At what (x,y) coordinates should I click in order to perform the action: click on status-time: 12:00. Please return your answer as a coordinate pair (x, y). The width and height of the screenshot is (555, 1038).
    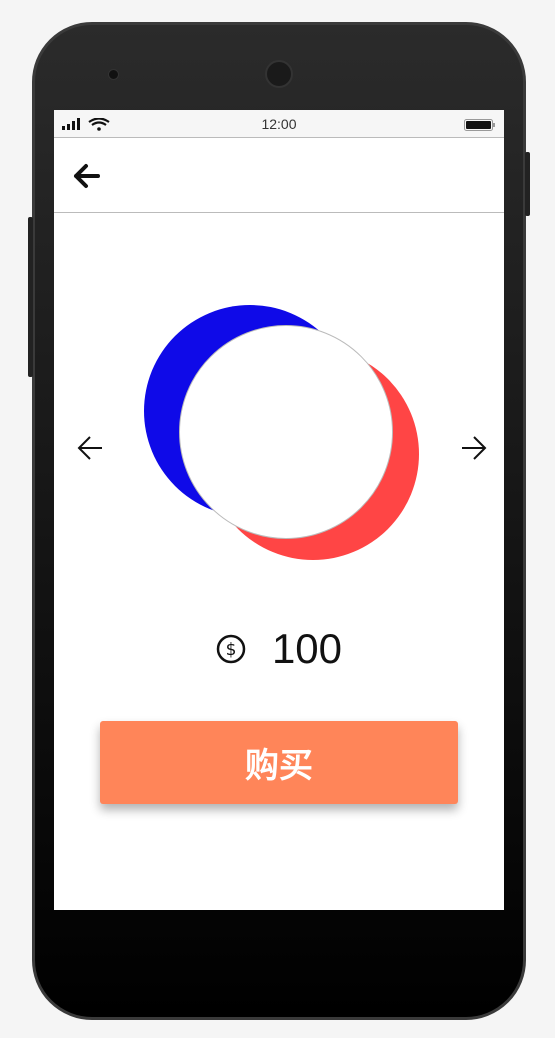
    Looking at the image, I should click on (279, 124).